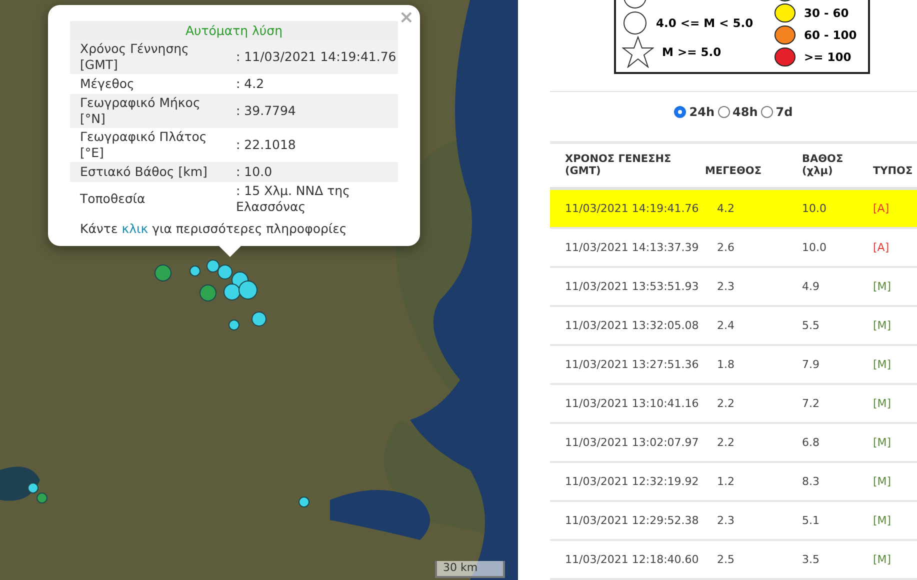 Image resolution: width=917 pixels, height=580 pixels. What do you see at coordinates (811, 286) in the screenshot?
I see `table-cell-text: 4.9` at bounding box center [811, 286].